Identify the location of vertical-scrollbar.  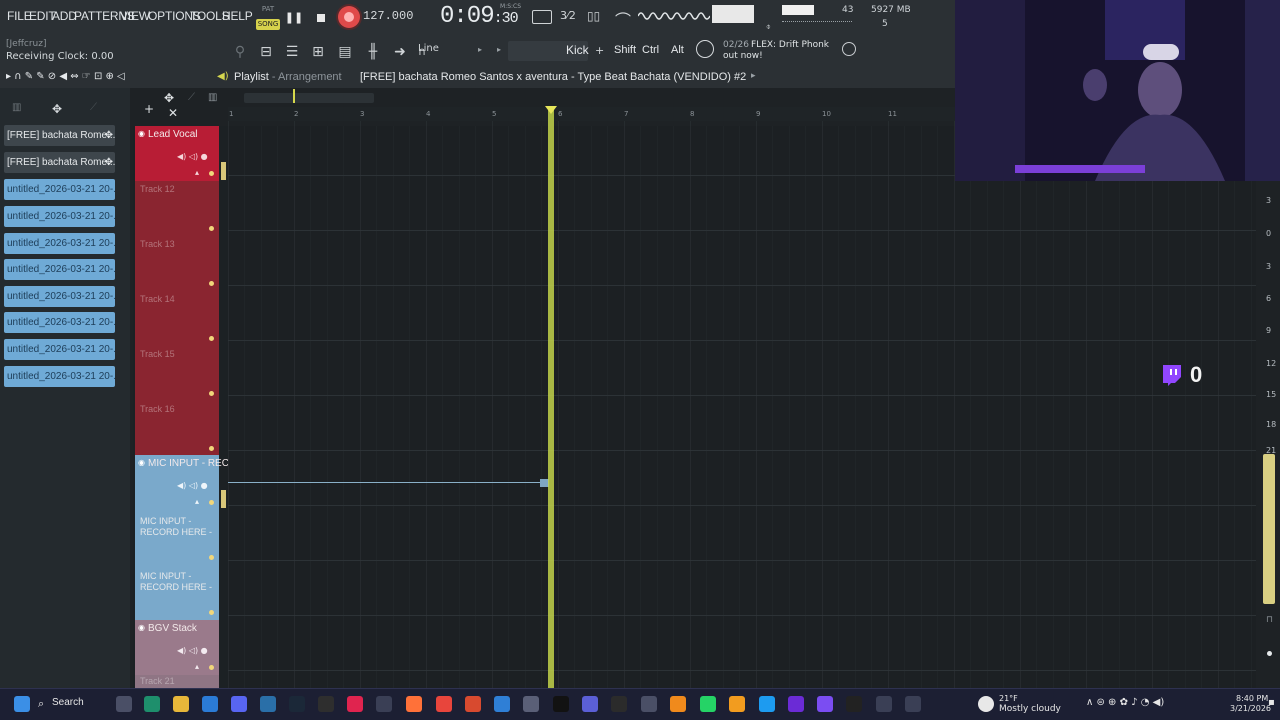
(1269, 529).